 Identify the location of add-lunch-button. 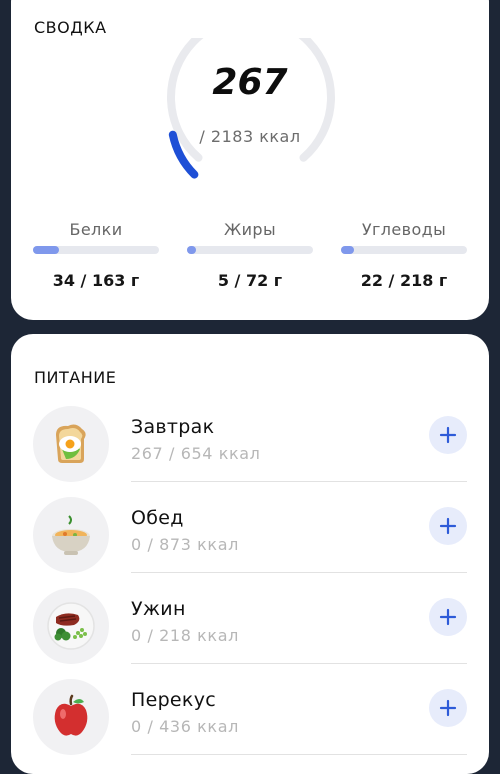
(448, 526).